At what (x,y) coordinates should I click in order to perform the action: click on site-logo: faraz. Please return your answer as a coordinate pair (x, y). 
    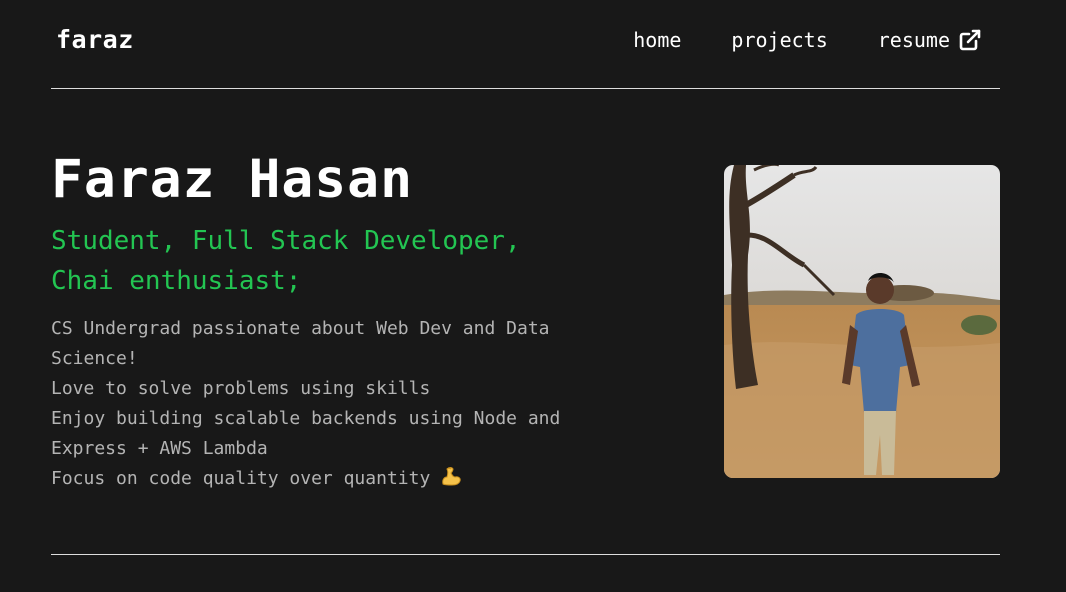
    Looking at the image, I should click on (95, 39).